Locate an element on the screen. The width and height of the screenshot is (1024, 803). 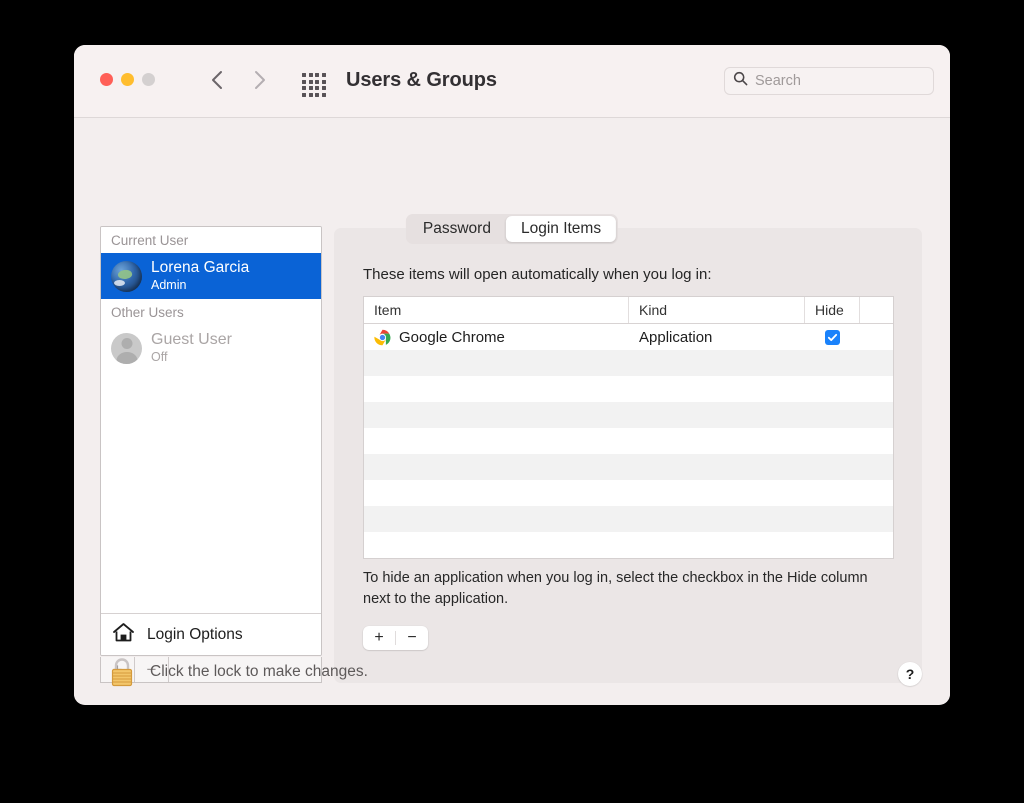
grid-view-icon is located at coordinates (314, 85).